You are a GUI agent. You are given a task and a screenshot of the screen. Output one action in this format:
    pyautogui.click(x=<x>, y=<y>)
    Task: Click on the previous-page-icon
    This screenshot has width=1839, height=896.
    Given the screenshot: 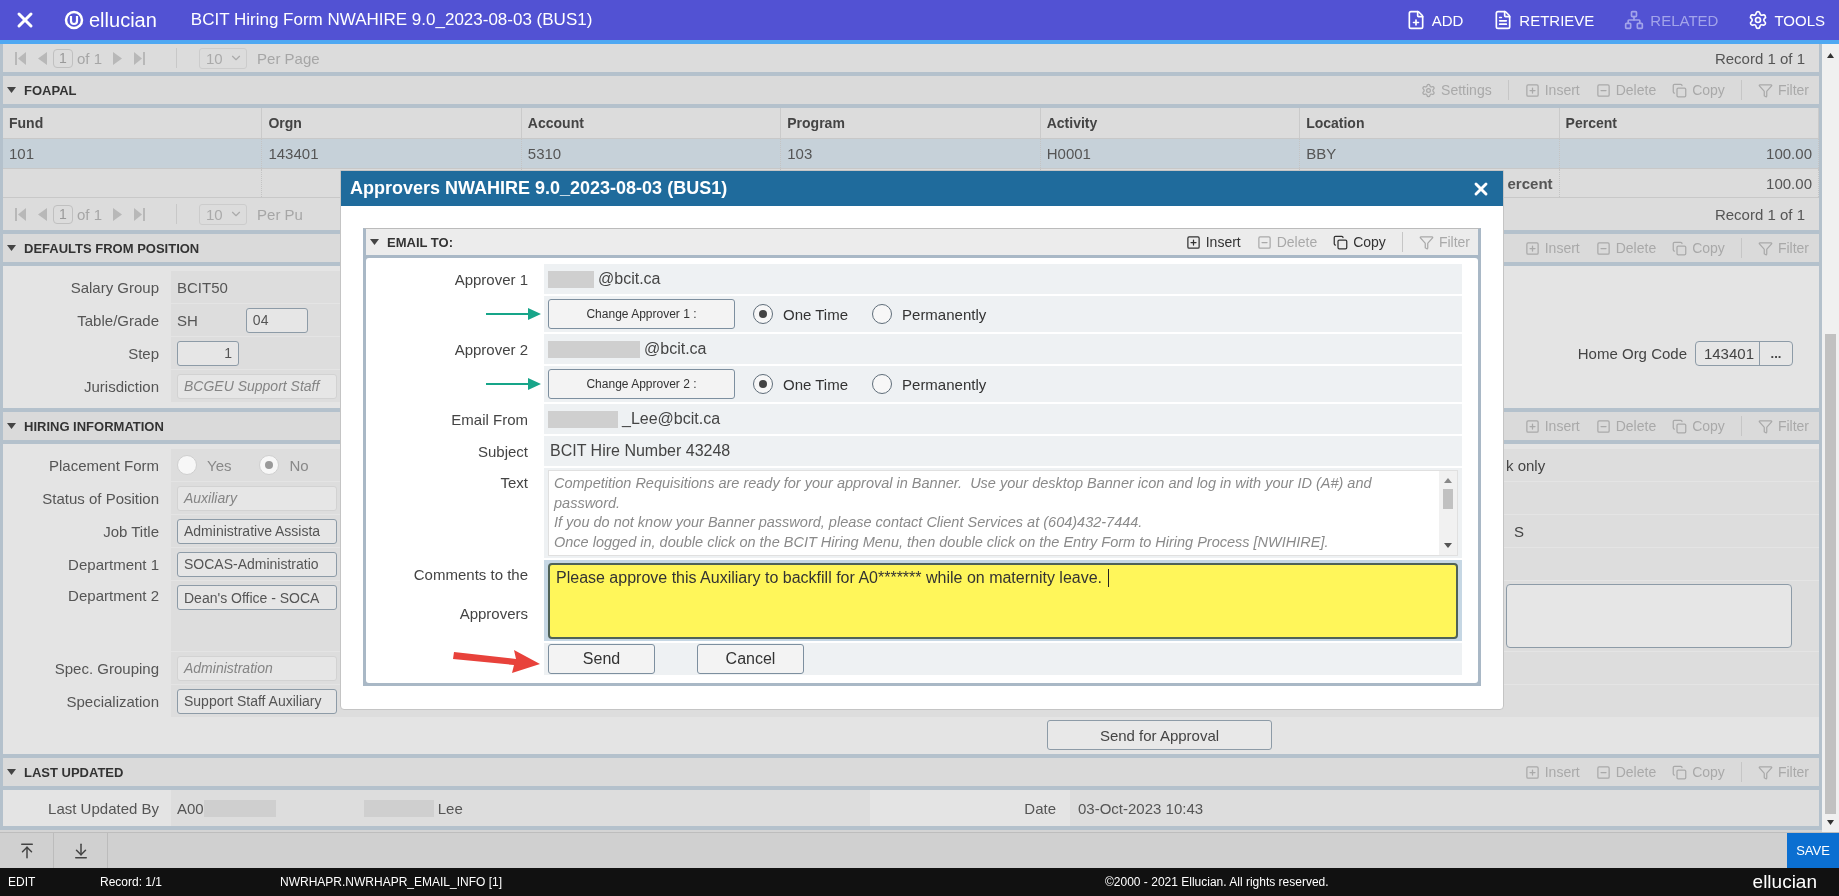 What is the action you would take?
    pyautogui.click(x=42, y=58)
    